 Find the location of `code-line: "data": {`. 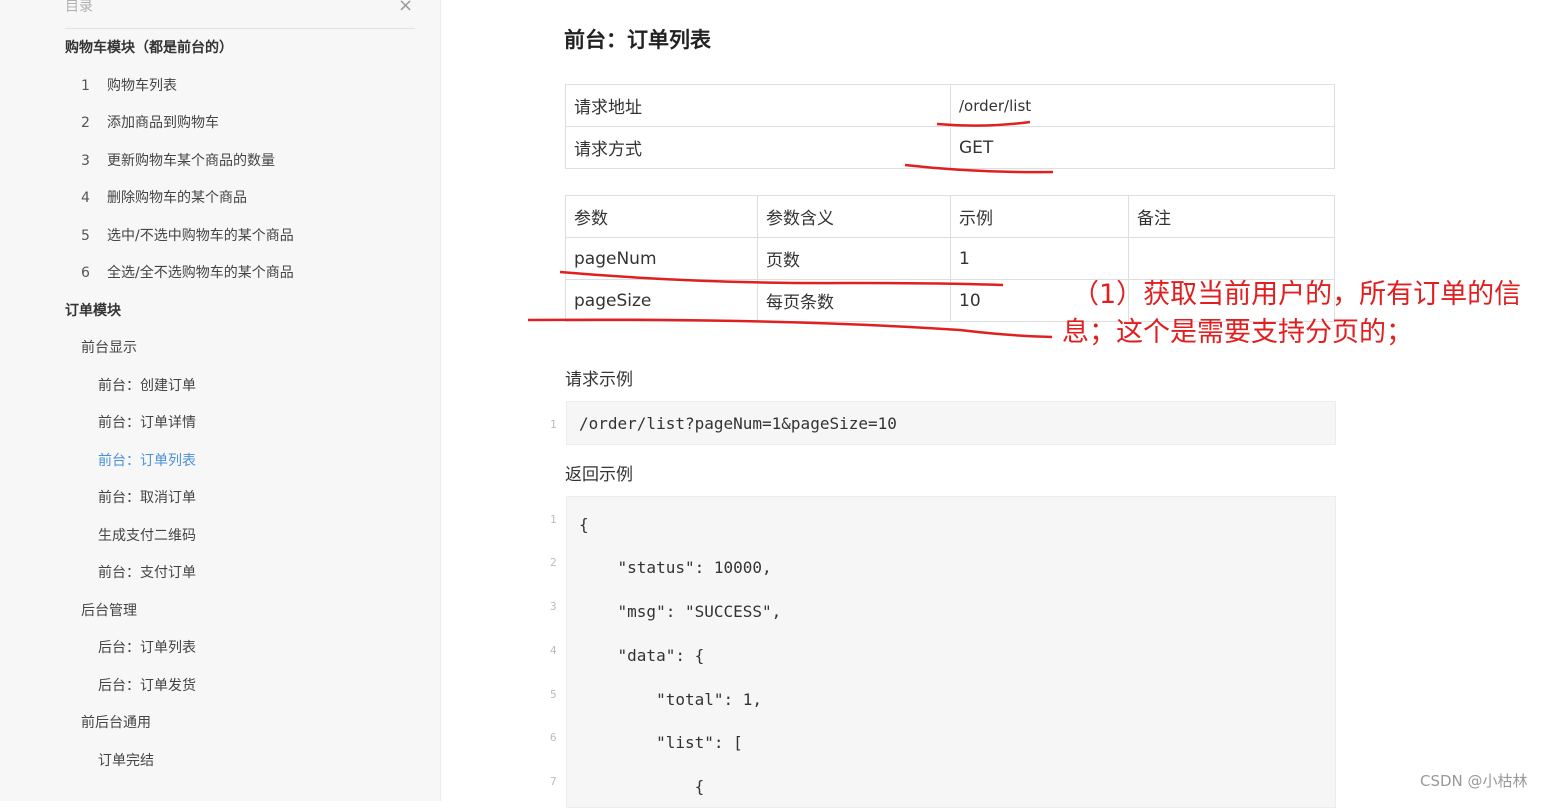

code-line: "data": { is located at coordinates (642, 655).